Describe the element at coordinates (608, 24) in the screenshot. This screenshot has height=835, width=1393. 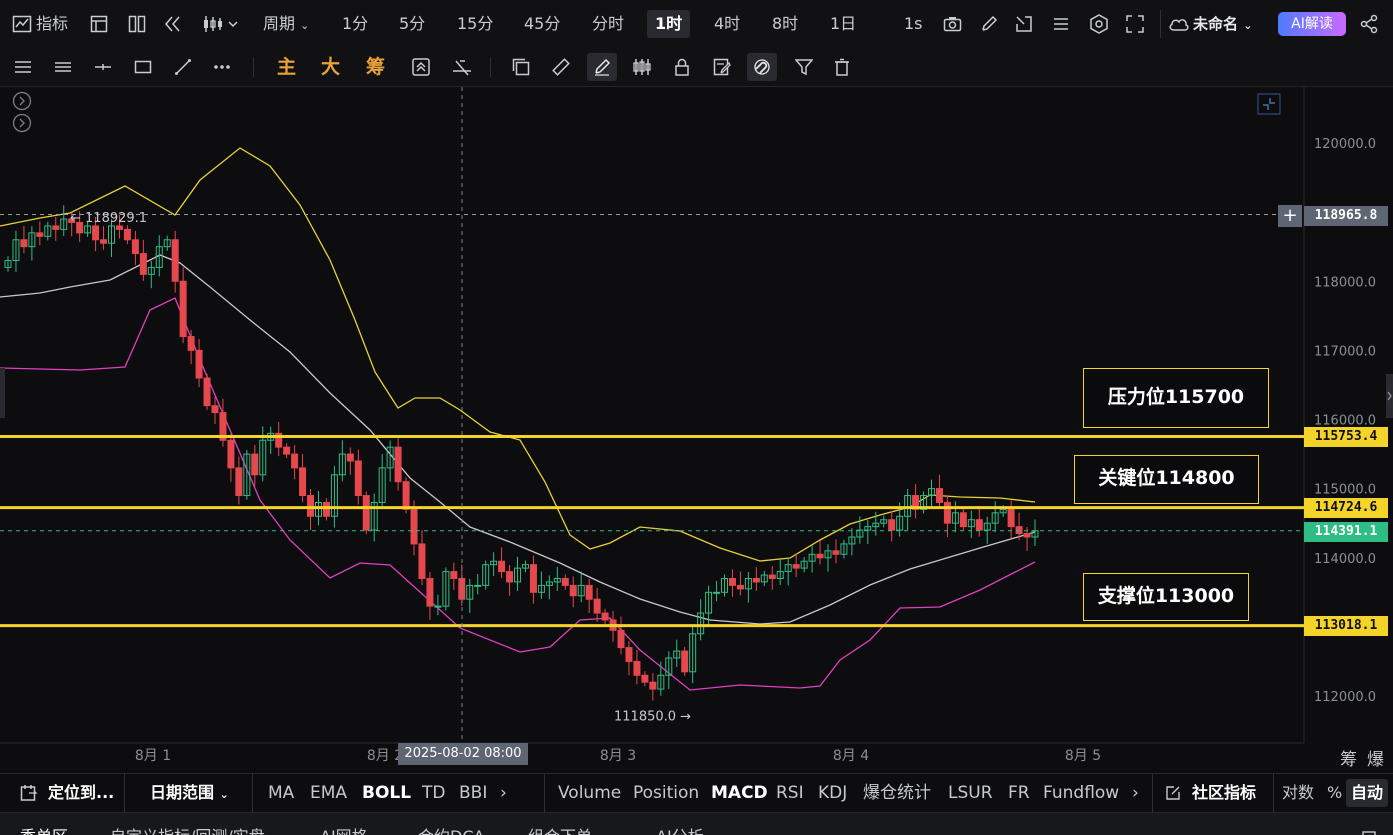
I see `interval-timeline: 分时` at that location.